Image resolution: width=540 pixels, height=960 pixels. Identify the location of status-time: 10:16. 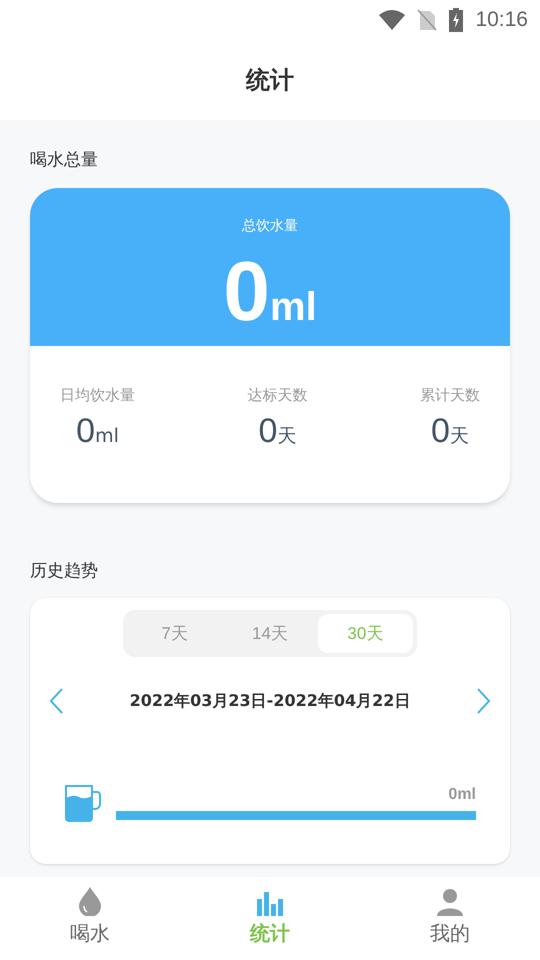
(501, 20).